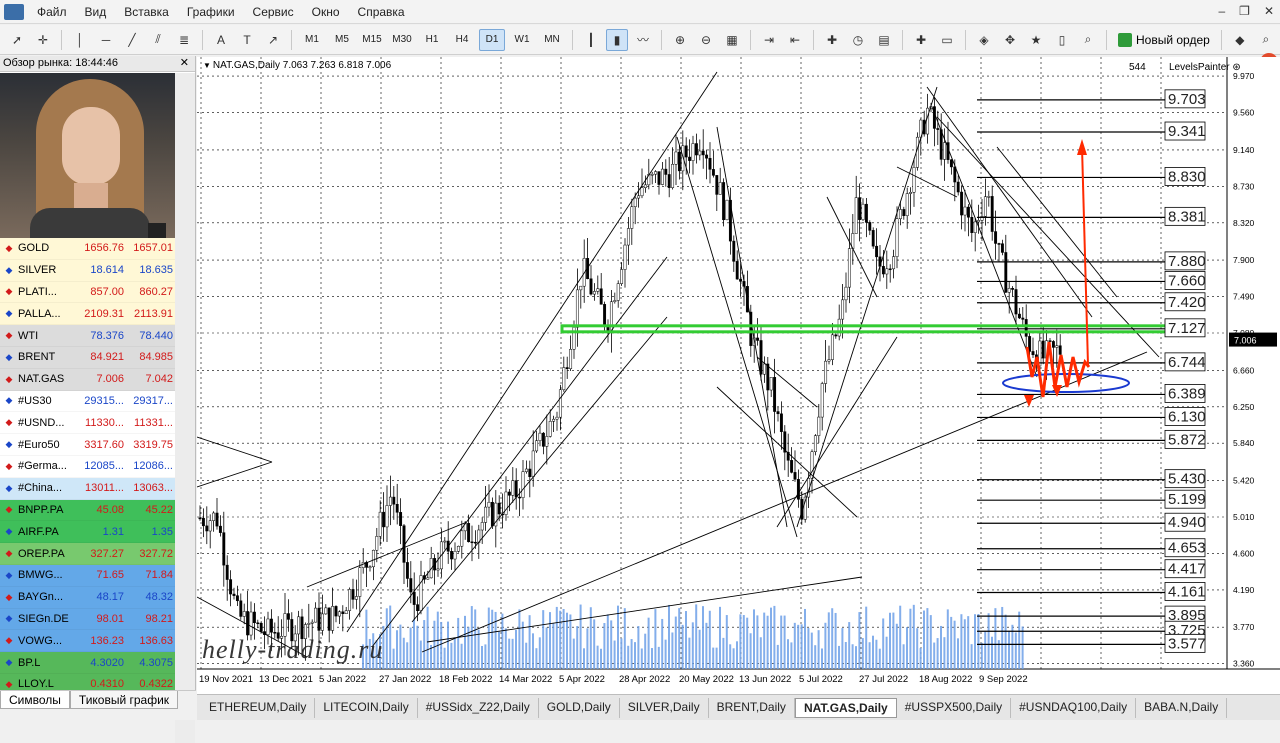 The height and width of the screenshot is (743, 1280). Describe the element at coordinates (1182, 707) in the screenshot. I see `chart-tab: BABA.N,Daily` at that location.